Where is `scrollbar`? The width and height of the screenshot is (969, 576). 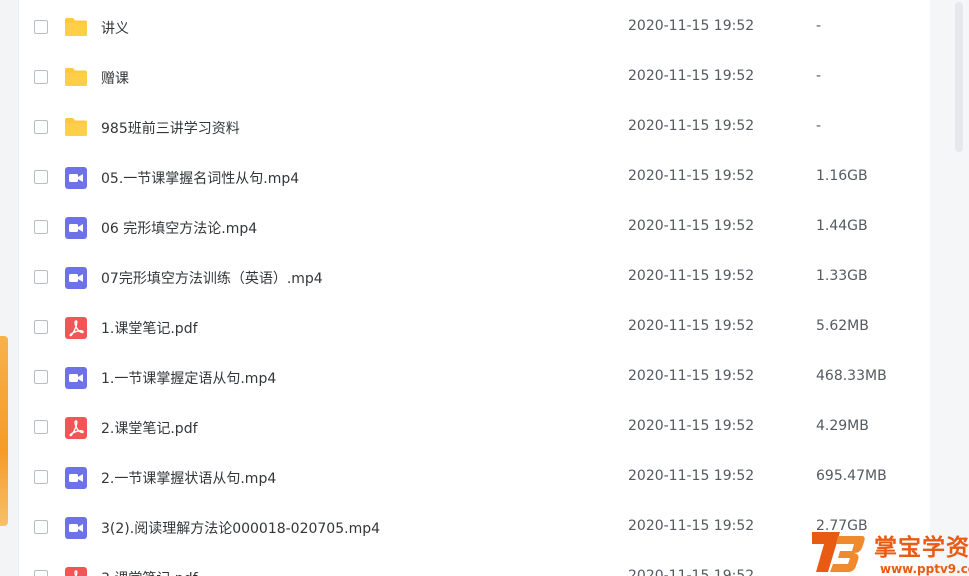
scrollbar is located at coordinates (959, 77).